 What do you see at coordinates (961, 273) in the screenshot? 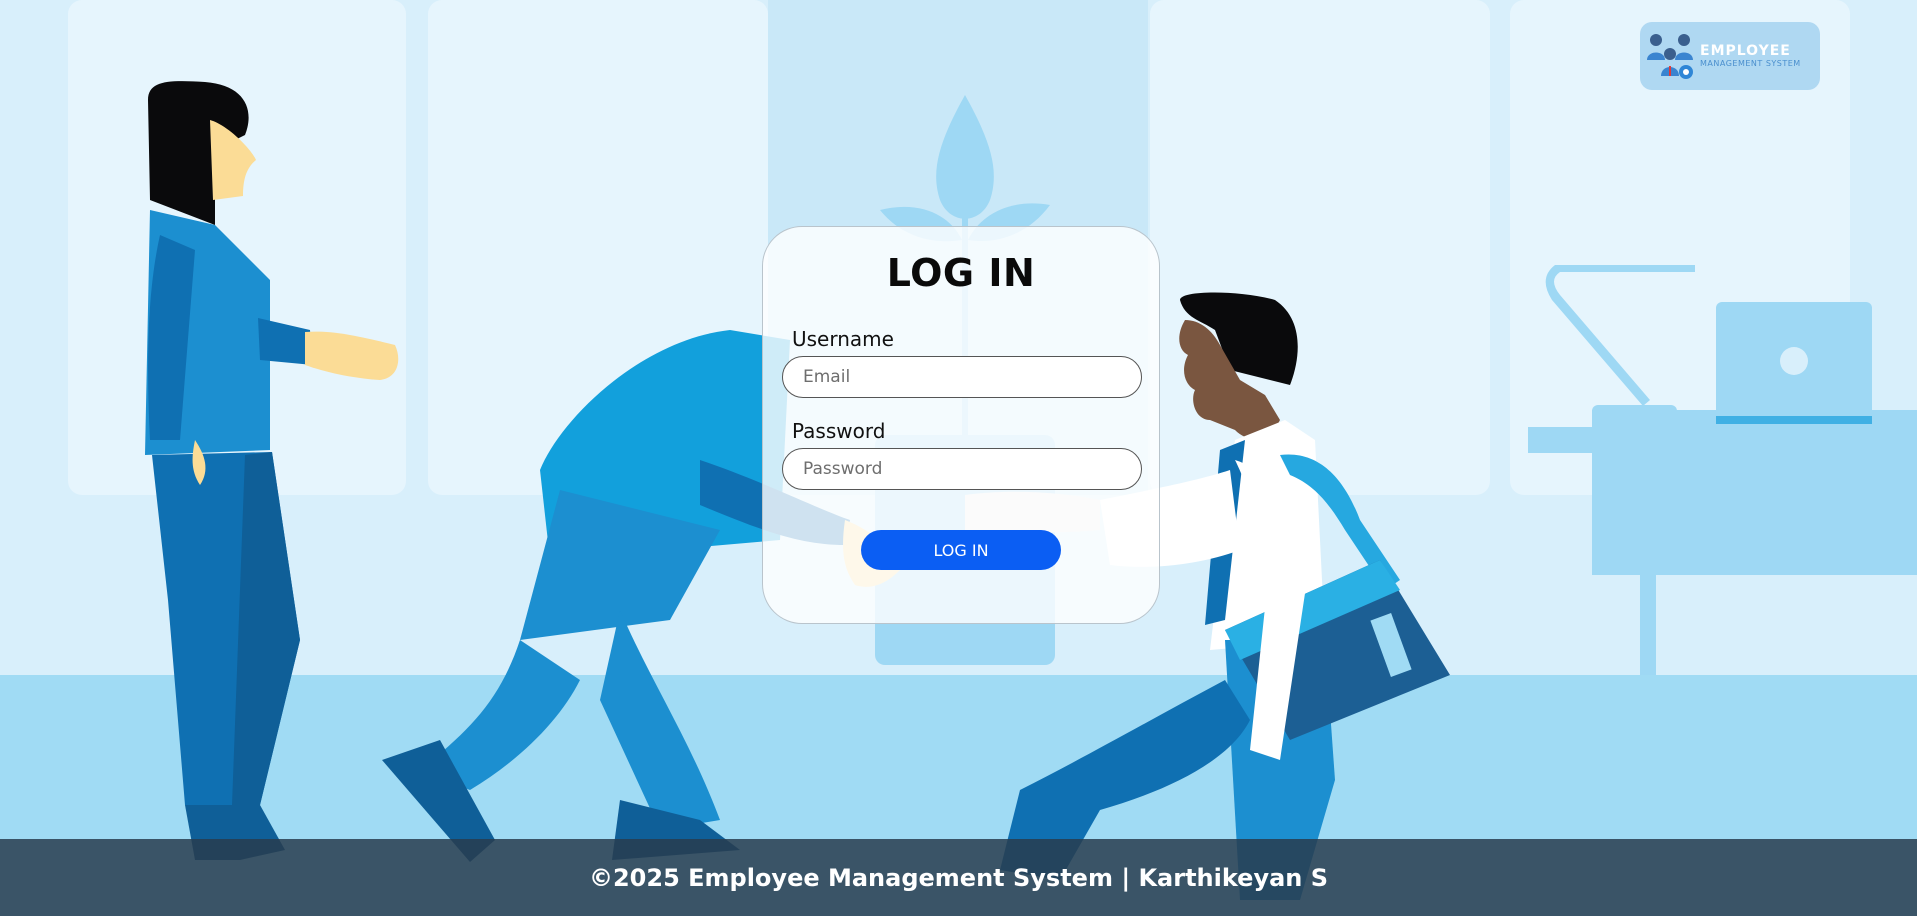
I see `login-title: LOG IN` at bounding box center [961, 273].